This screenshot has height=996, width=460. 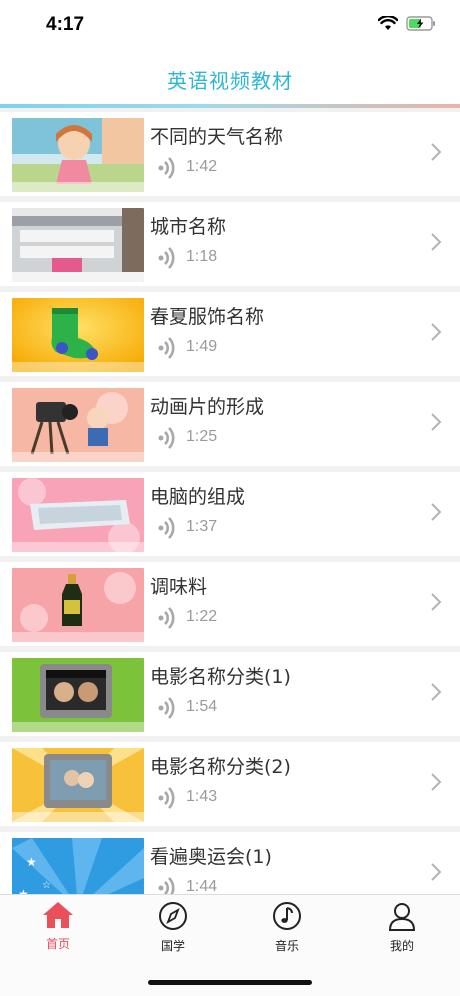 What do you see at coordinates (202, 256) in the screenshot?
I see `item-duration: 1:18` at bounding box center [202, 256].